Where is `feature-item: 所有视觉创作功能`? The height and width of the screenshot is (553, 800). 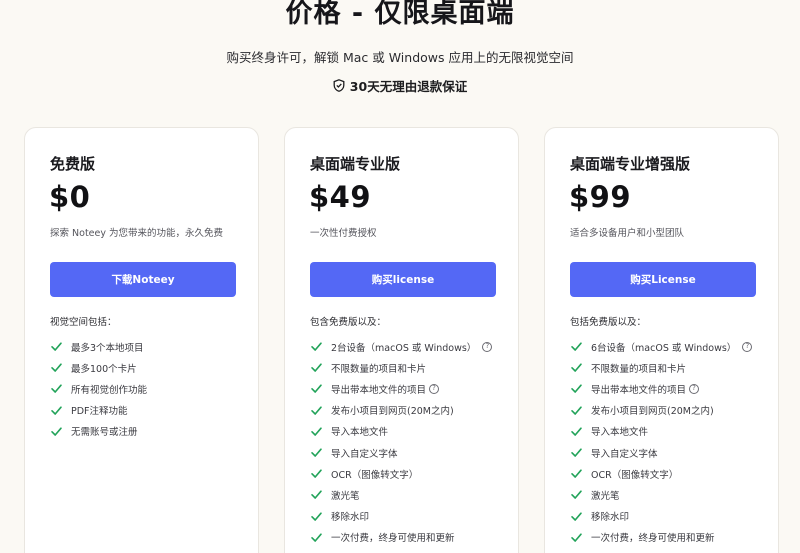 feature-item: 所有视觉创作功能 is located at coordinates (98, 388).